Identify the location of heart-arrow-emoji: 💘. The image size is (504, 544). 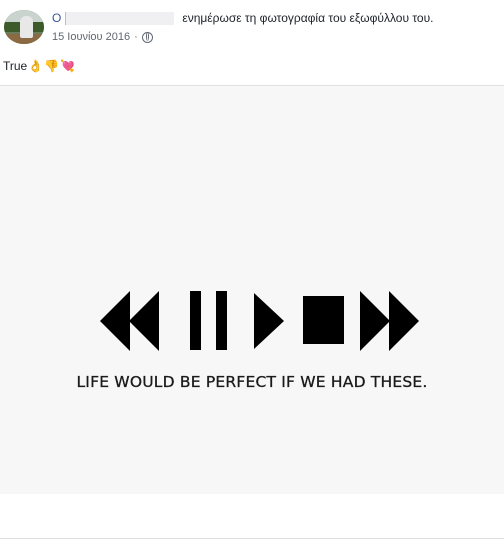
(68, 66).